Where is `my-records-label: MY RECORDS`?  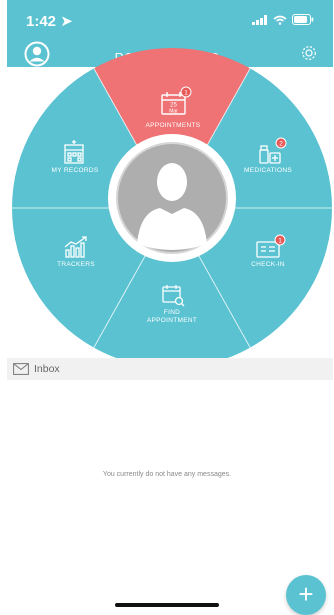
my-records-label: MY RECORDS is located at coordinates (75, 170).